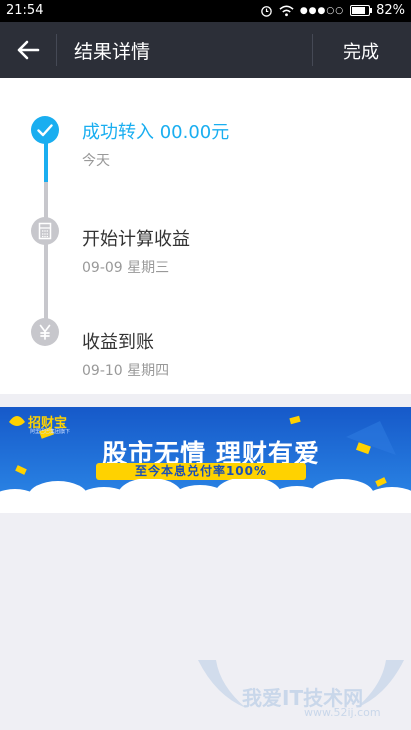 The image size is (411, 730). Describe the element at coordinates (28, 50) in the screenshot. I see `back-button` at that location.